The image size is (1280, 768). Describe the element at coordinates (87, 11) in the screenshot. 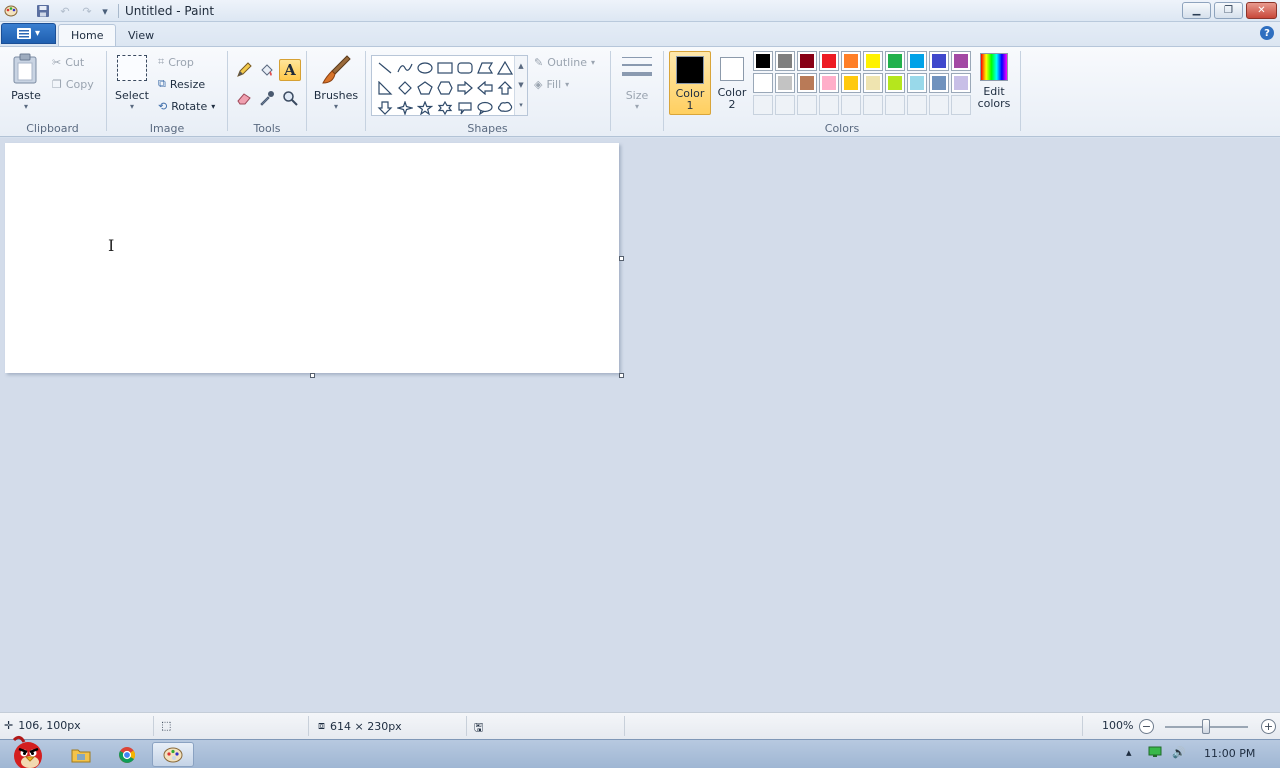

I see `redo-icon: ↷` at that location.